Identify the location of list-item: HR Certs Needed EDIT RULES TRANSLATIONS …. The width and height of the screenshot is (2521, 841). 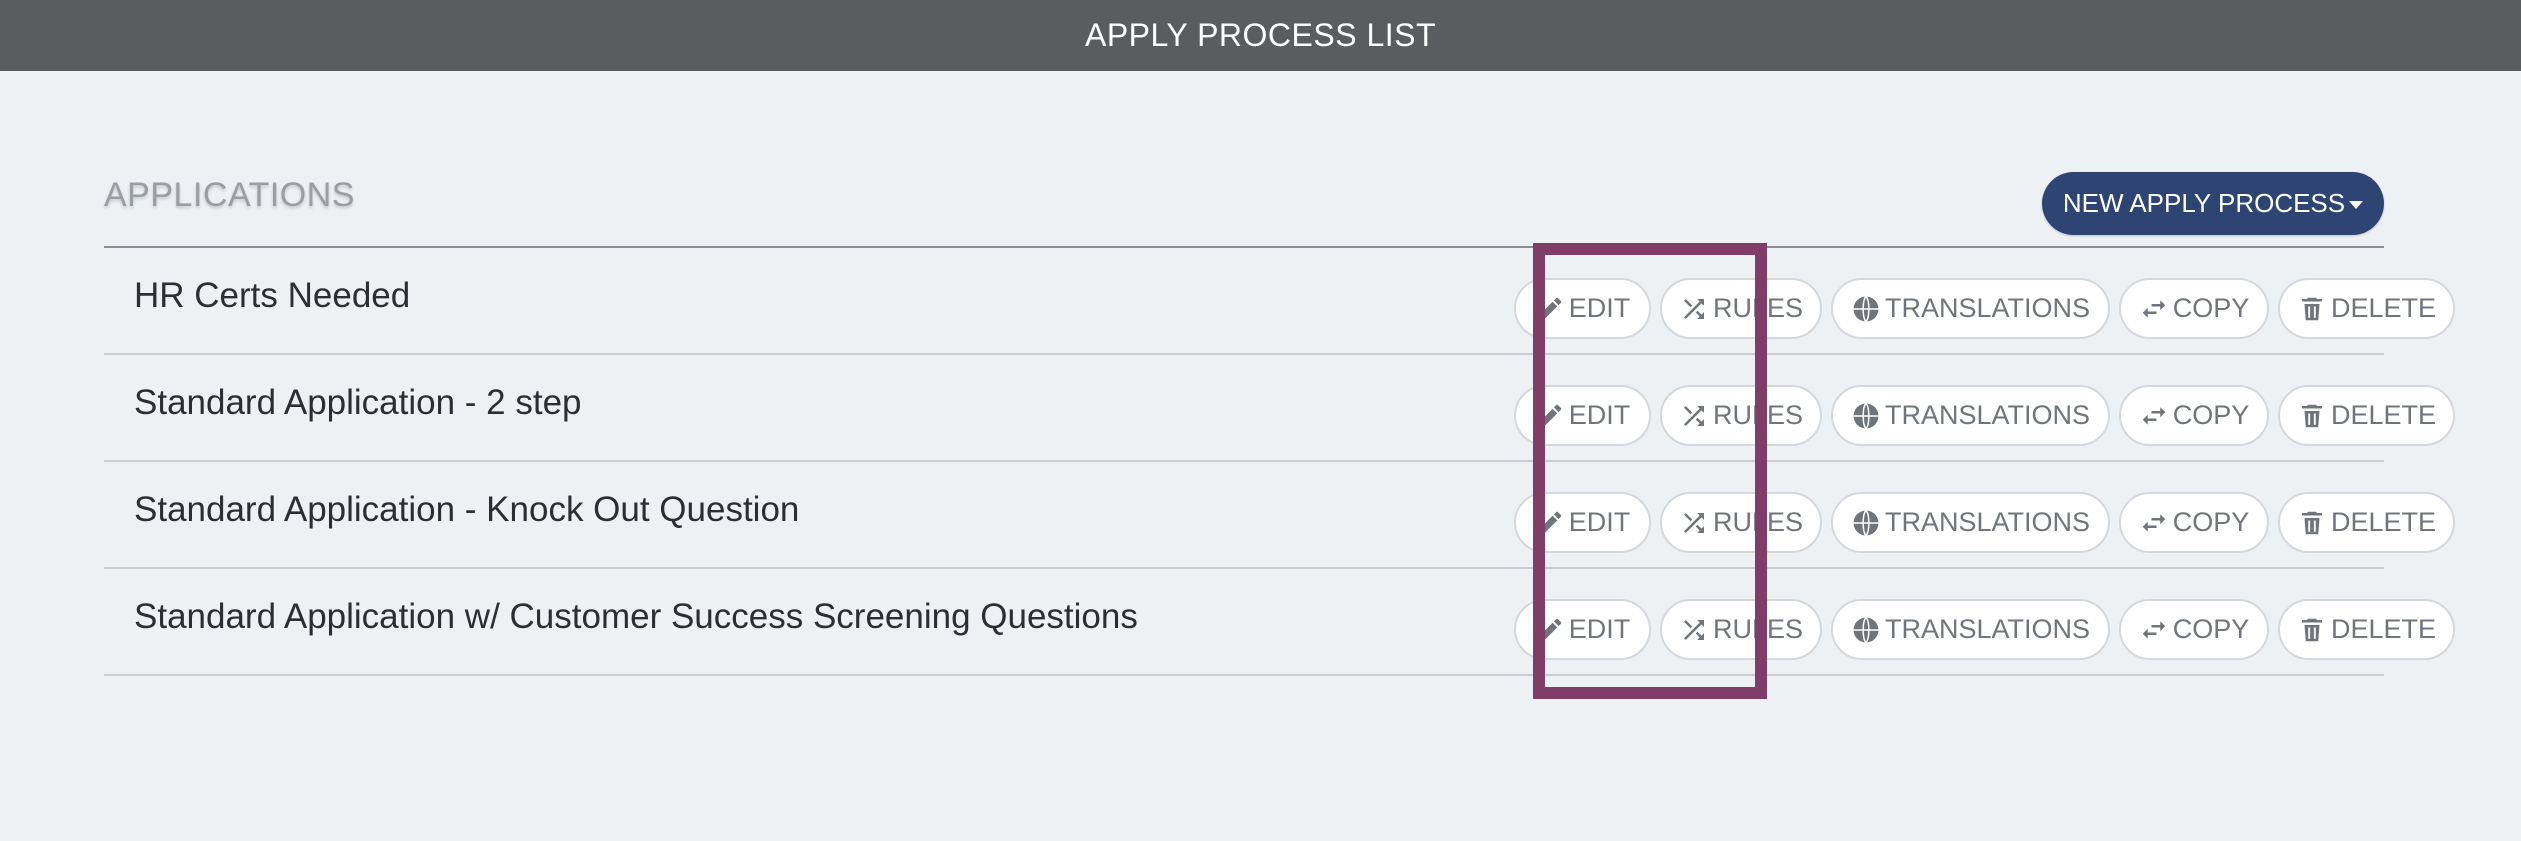
(1279, 301).